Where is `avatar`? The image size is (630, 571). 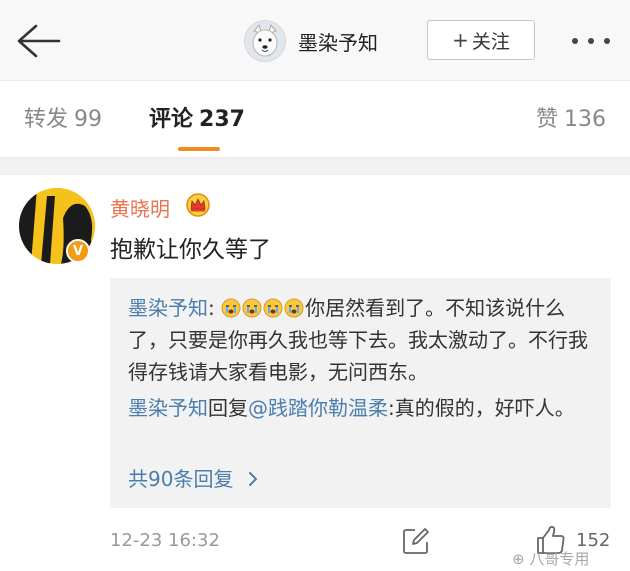 avatar is located at coordinates (265, 41).